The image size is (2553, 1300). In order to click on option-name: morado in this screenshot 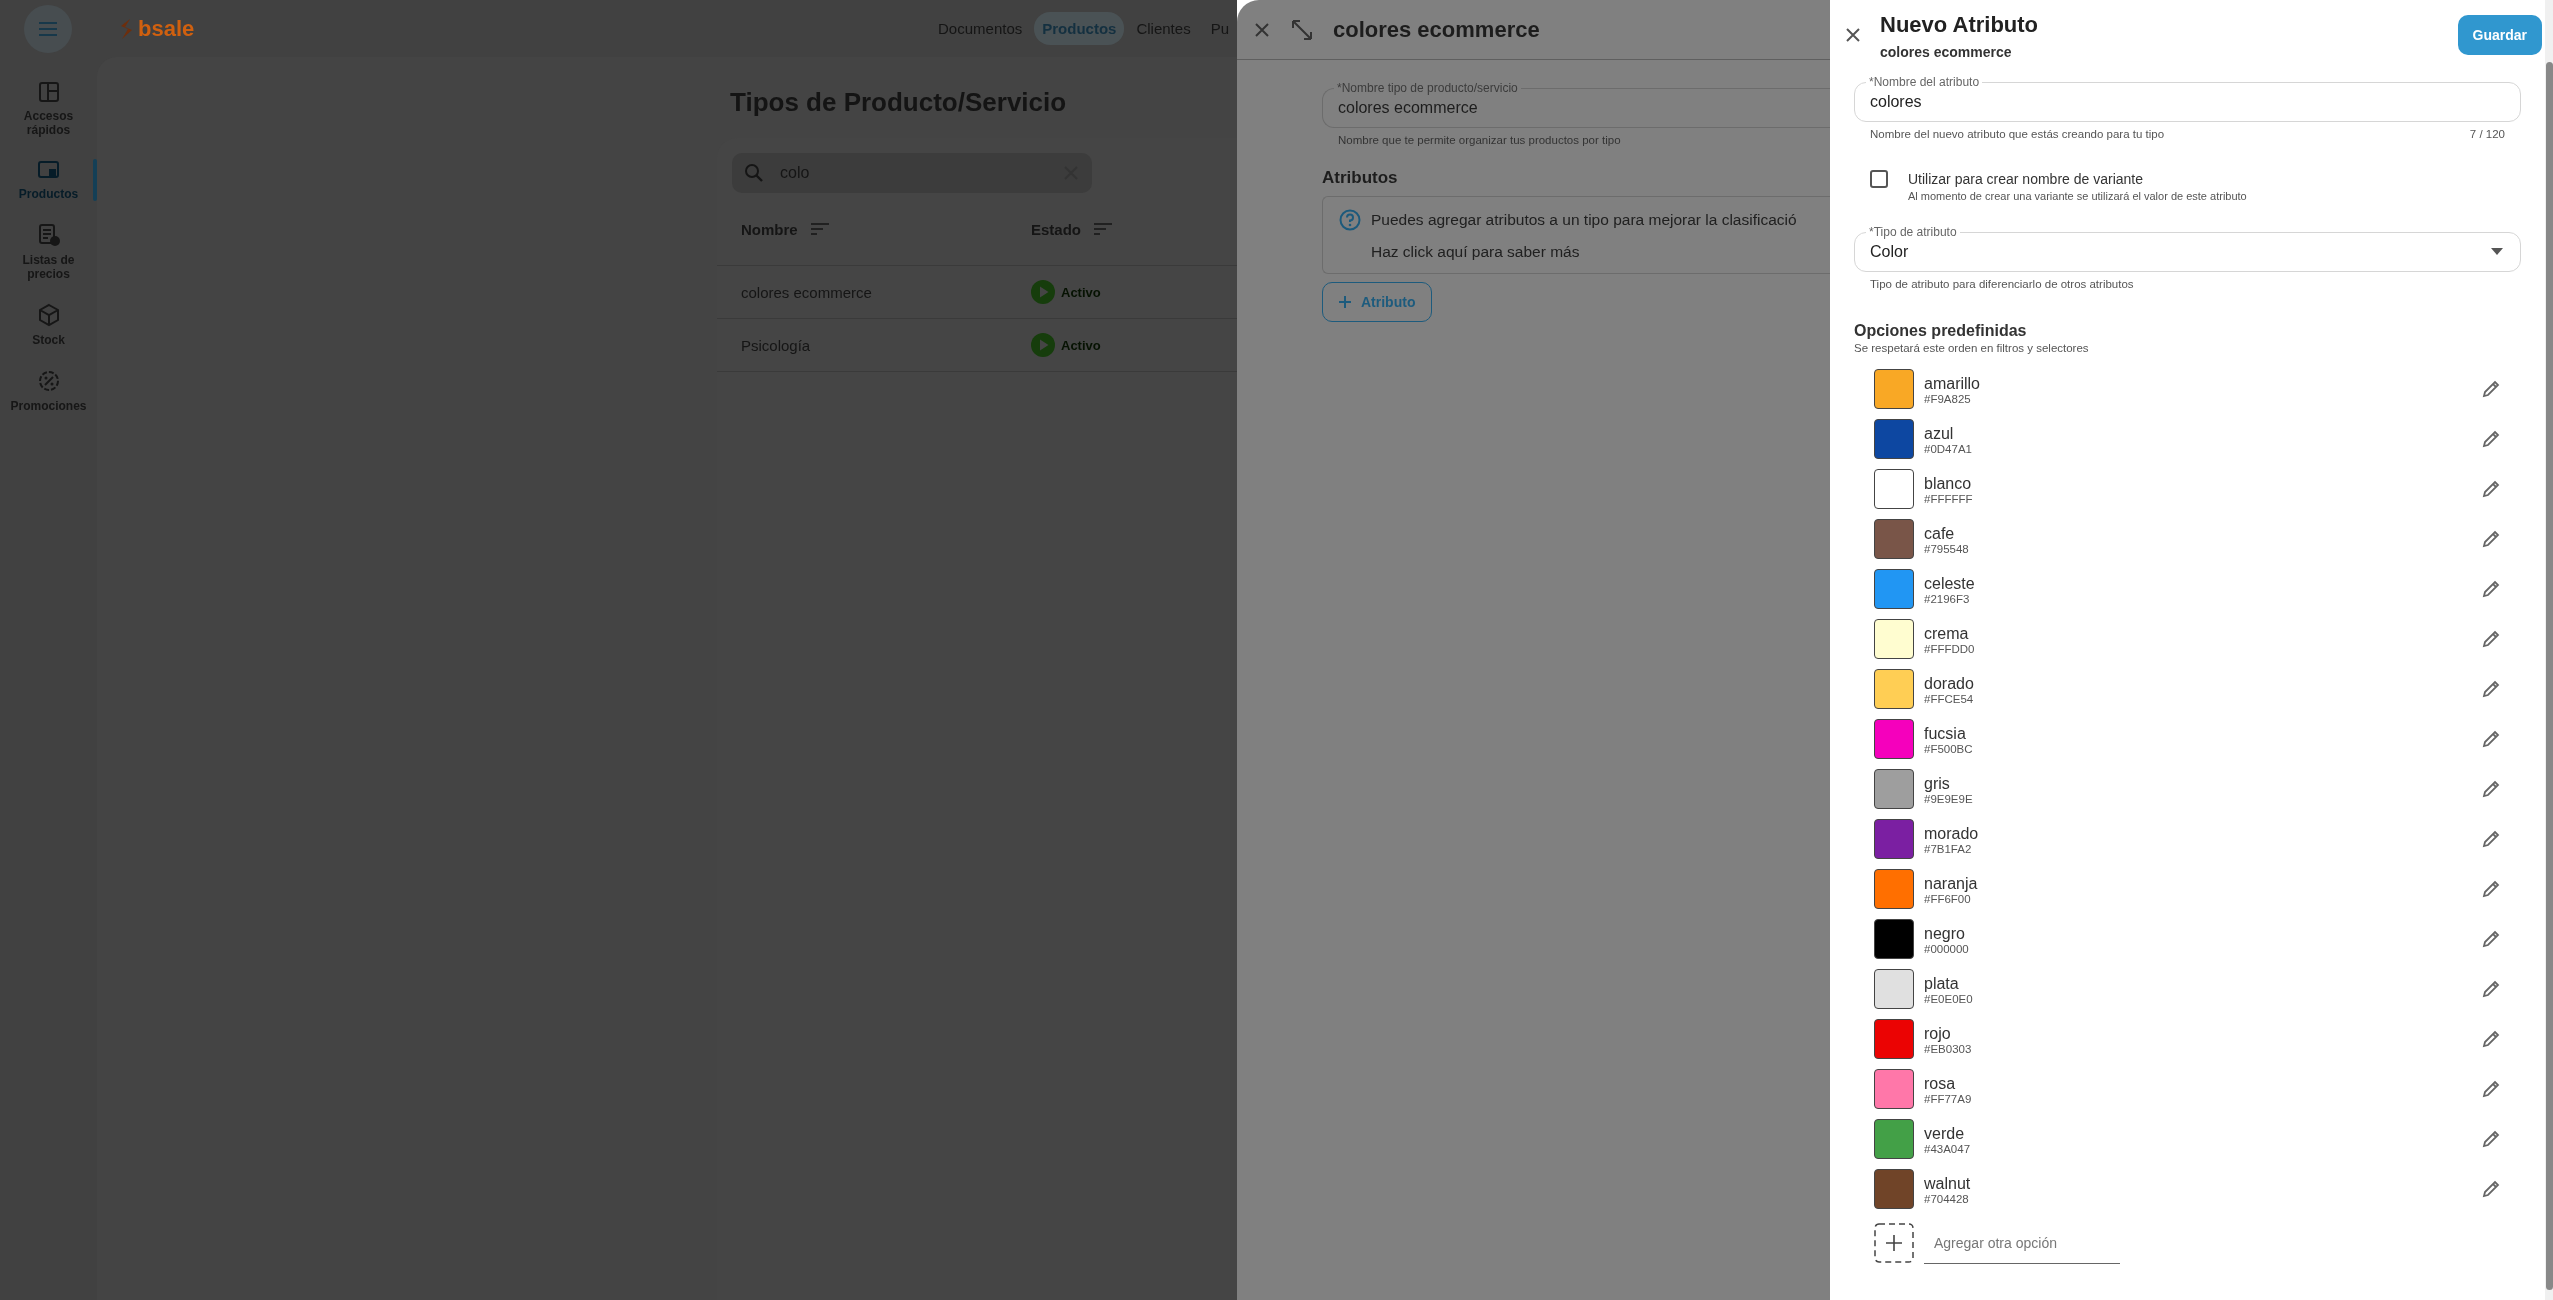, I will do `click(1952, 833)`.